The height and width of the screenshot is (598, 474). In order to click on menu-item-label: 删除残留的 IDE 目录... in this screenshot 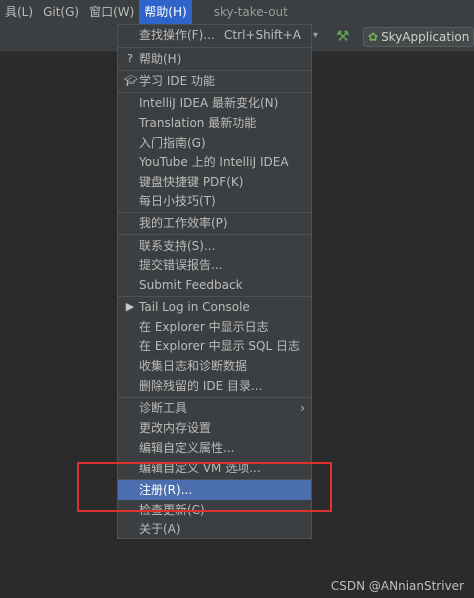, I will do `click(201, 386)`.